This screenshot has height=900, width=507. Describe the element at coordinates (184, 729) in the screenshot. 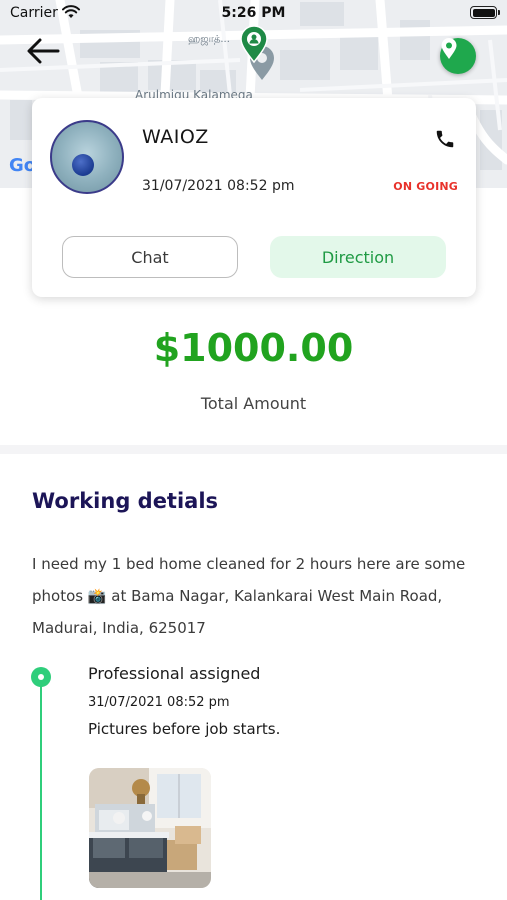

I see `timeline-note: Pictures before job starts.` at that location.